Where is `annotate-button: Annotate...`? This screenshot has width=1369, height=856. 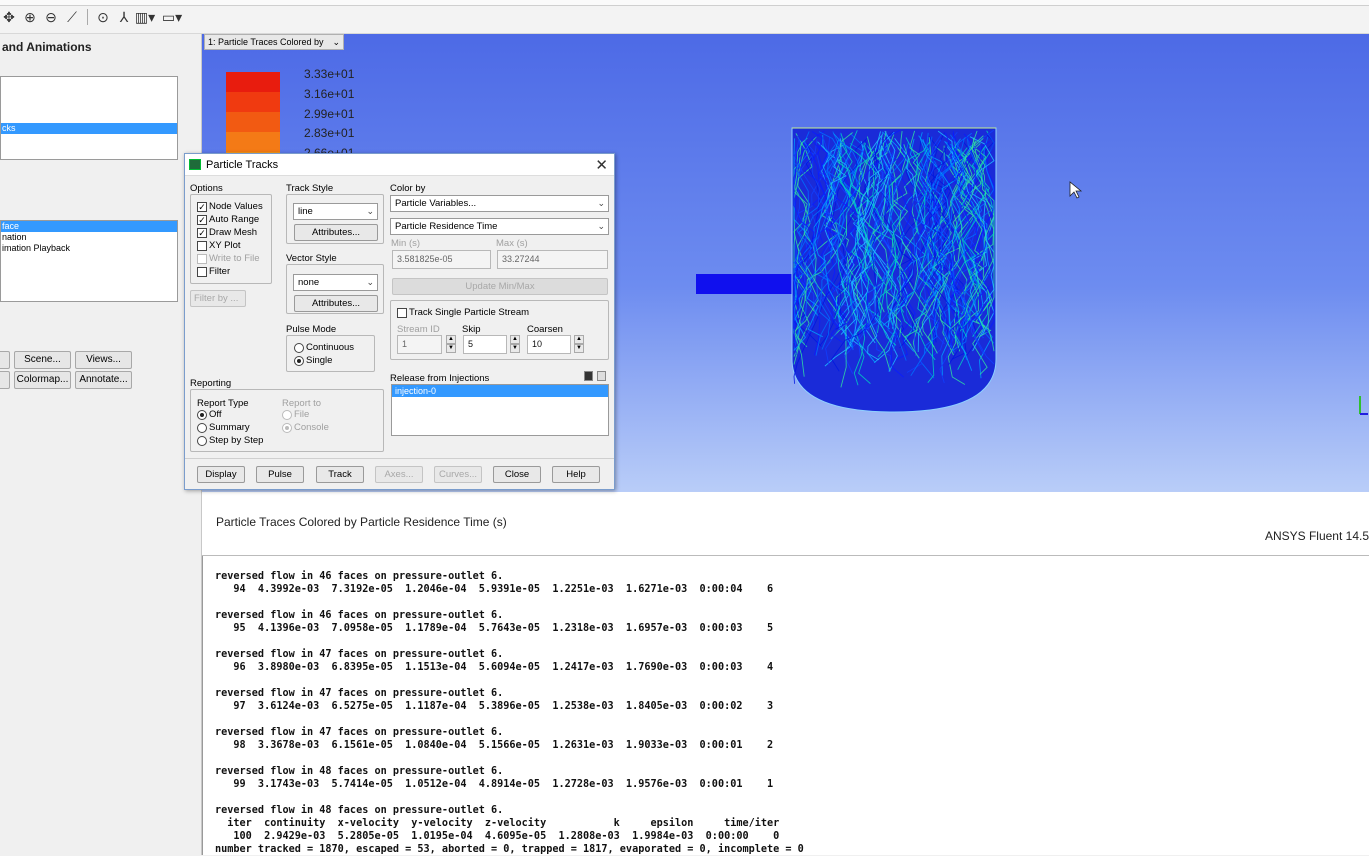 annotate-button: Annotate... is located at coordinates (103, 380).